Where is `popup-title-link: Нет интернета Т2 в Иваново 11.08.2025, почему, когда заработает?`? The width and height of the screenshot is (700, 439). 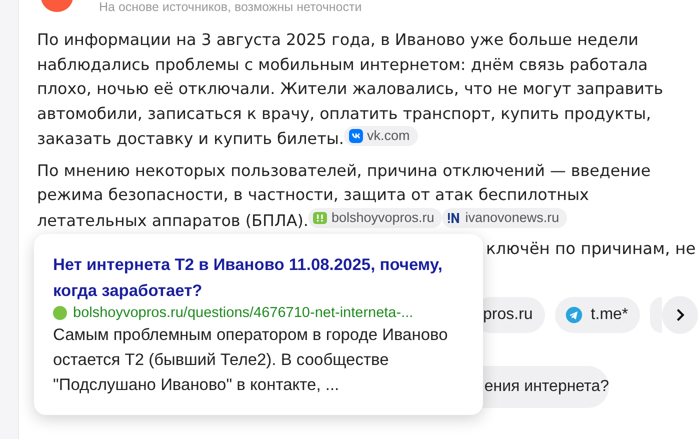
popup-title-link: Нет интернета Т2 в Иваново 11.08.2025, почему, когда заработает? is located at coordinates (260, 278).